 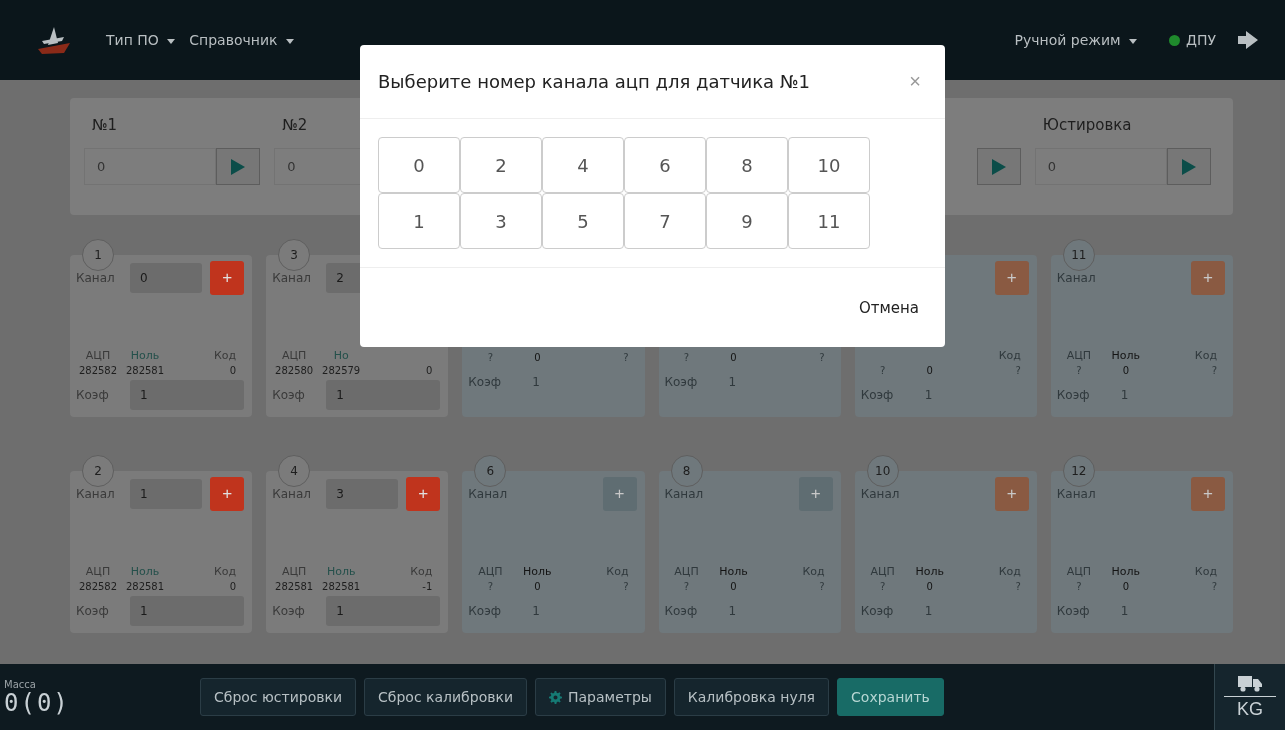 What do you see at coordinates (166, 278) in the screenshot?
I see `channel-input: 0` at bounding box center [166, 278].